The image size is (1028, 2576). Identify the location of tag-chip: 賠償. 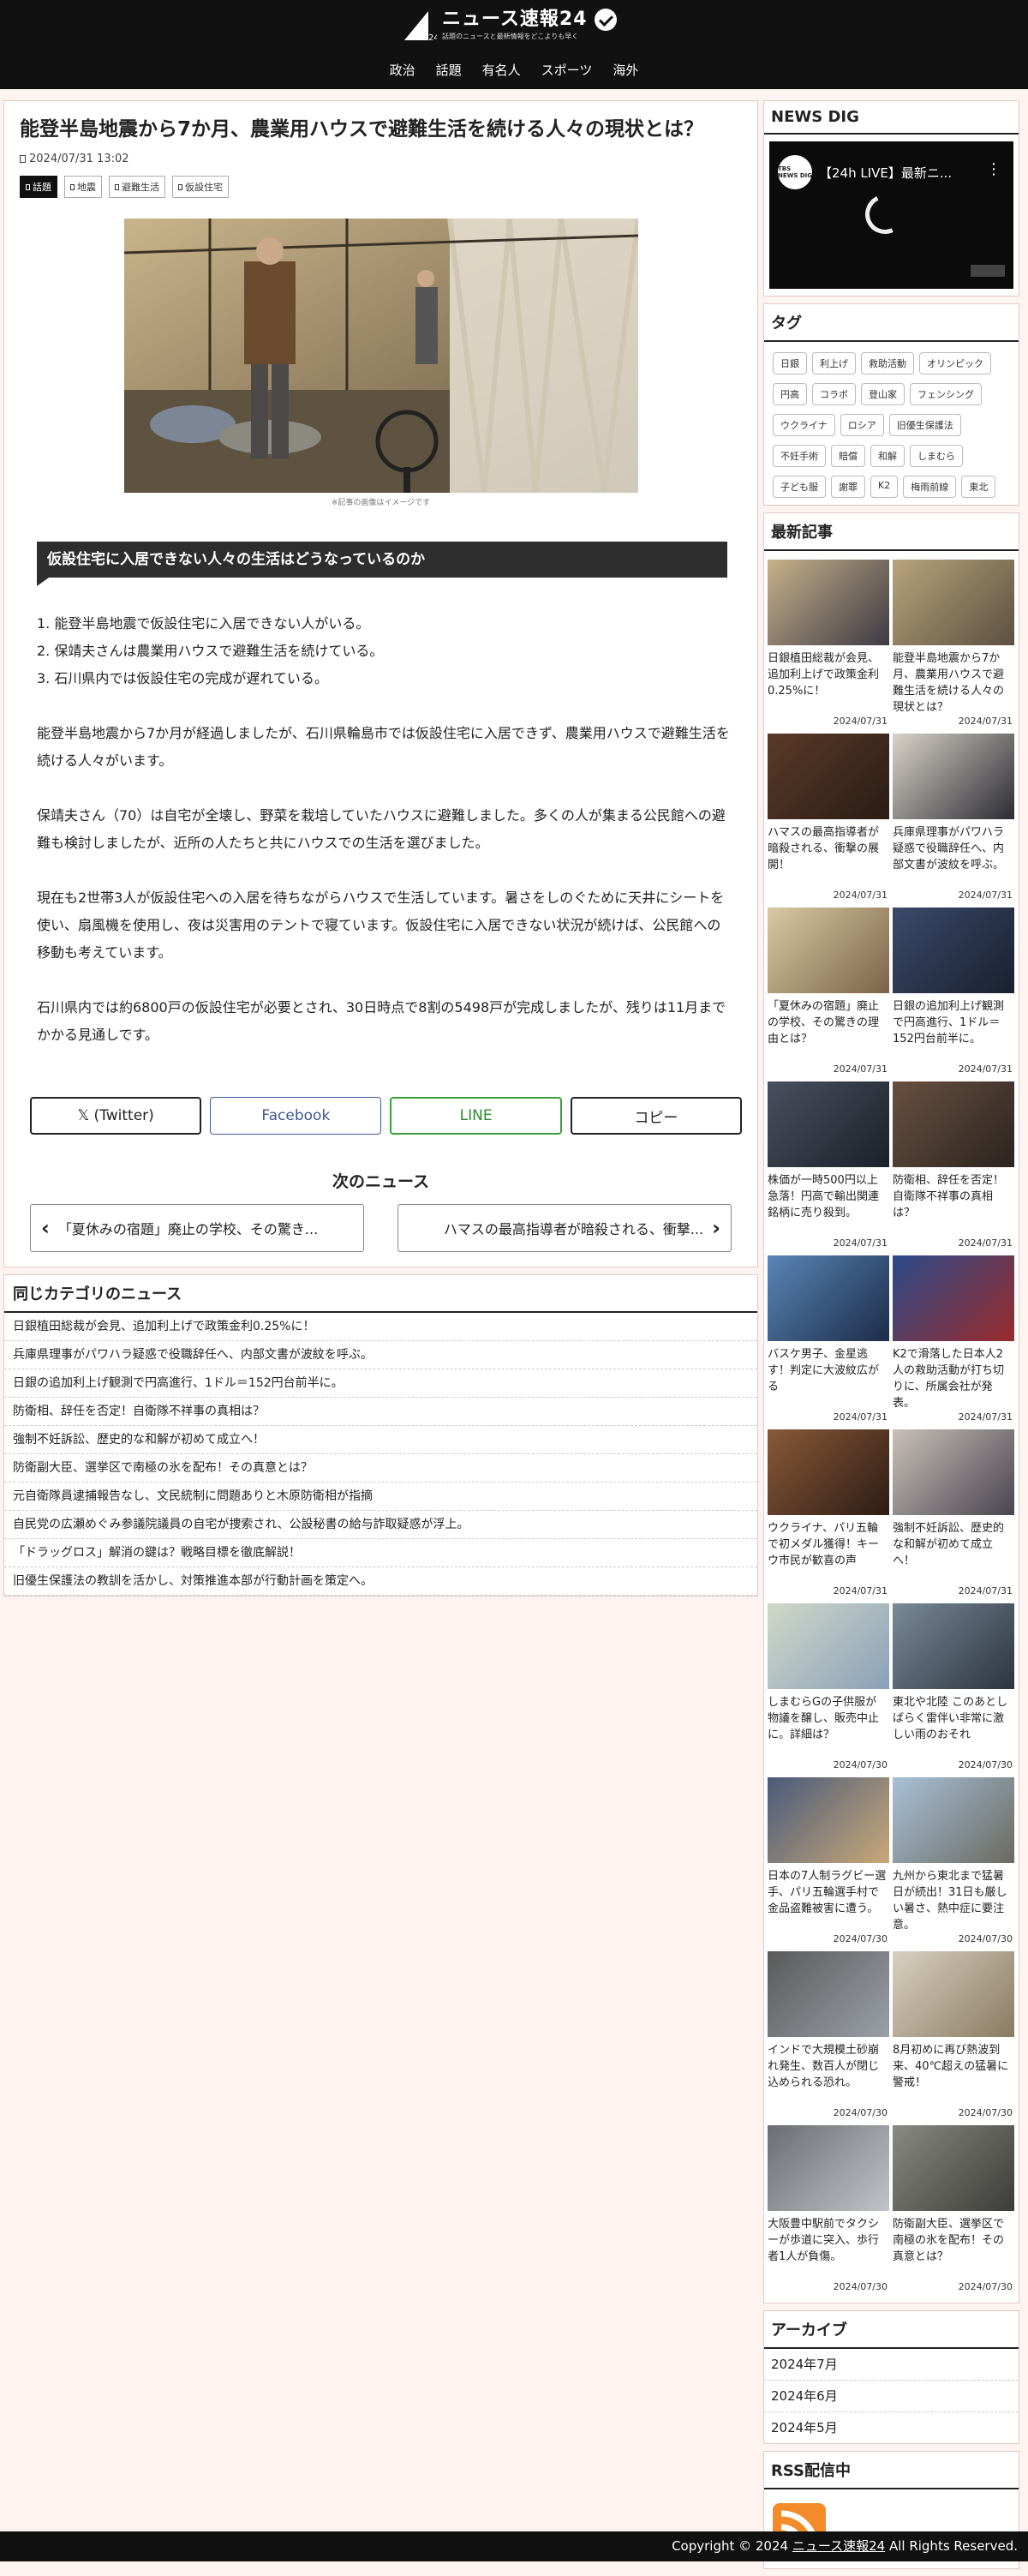
(848, 456).